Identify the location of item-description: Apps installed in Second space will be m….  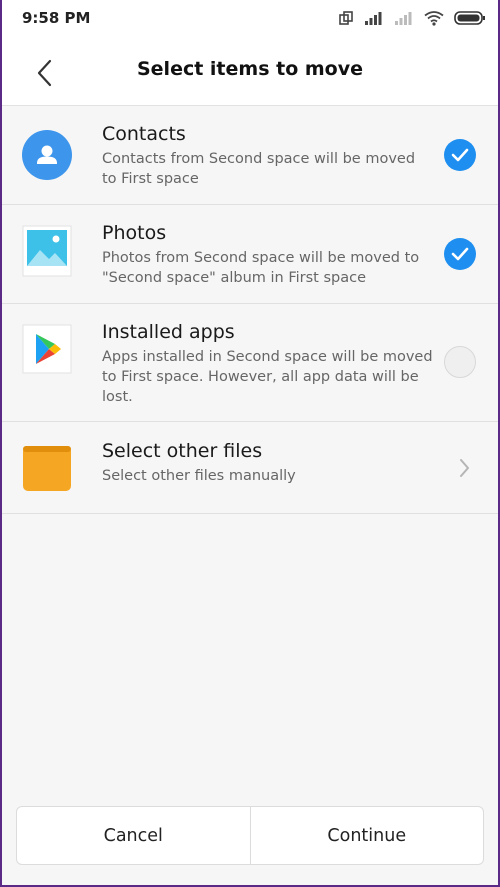
(267, 377).